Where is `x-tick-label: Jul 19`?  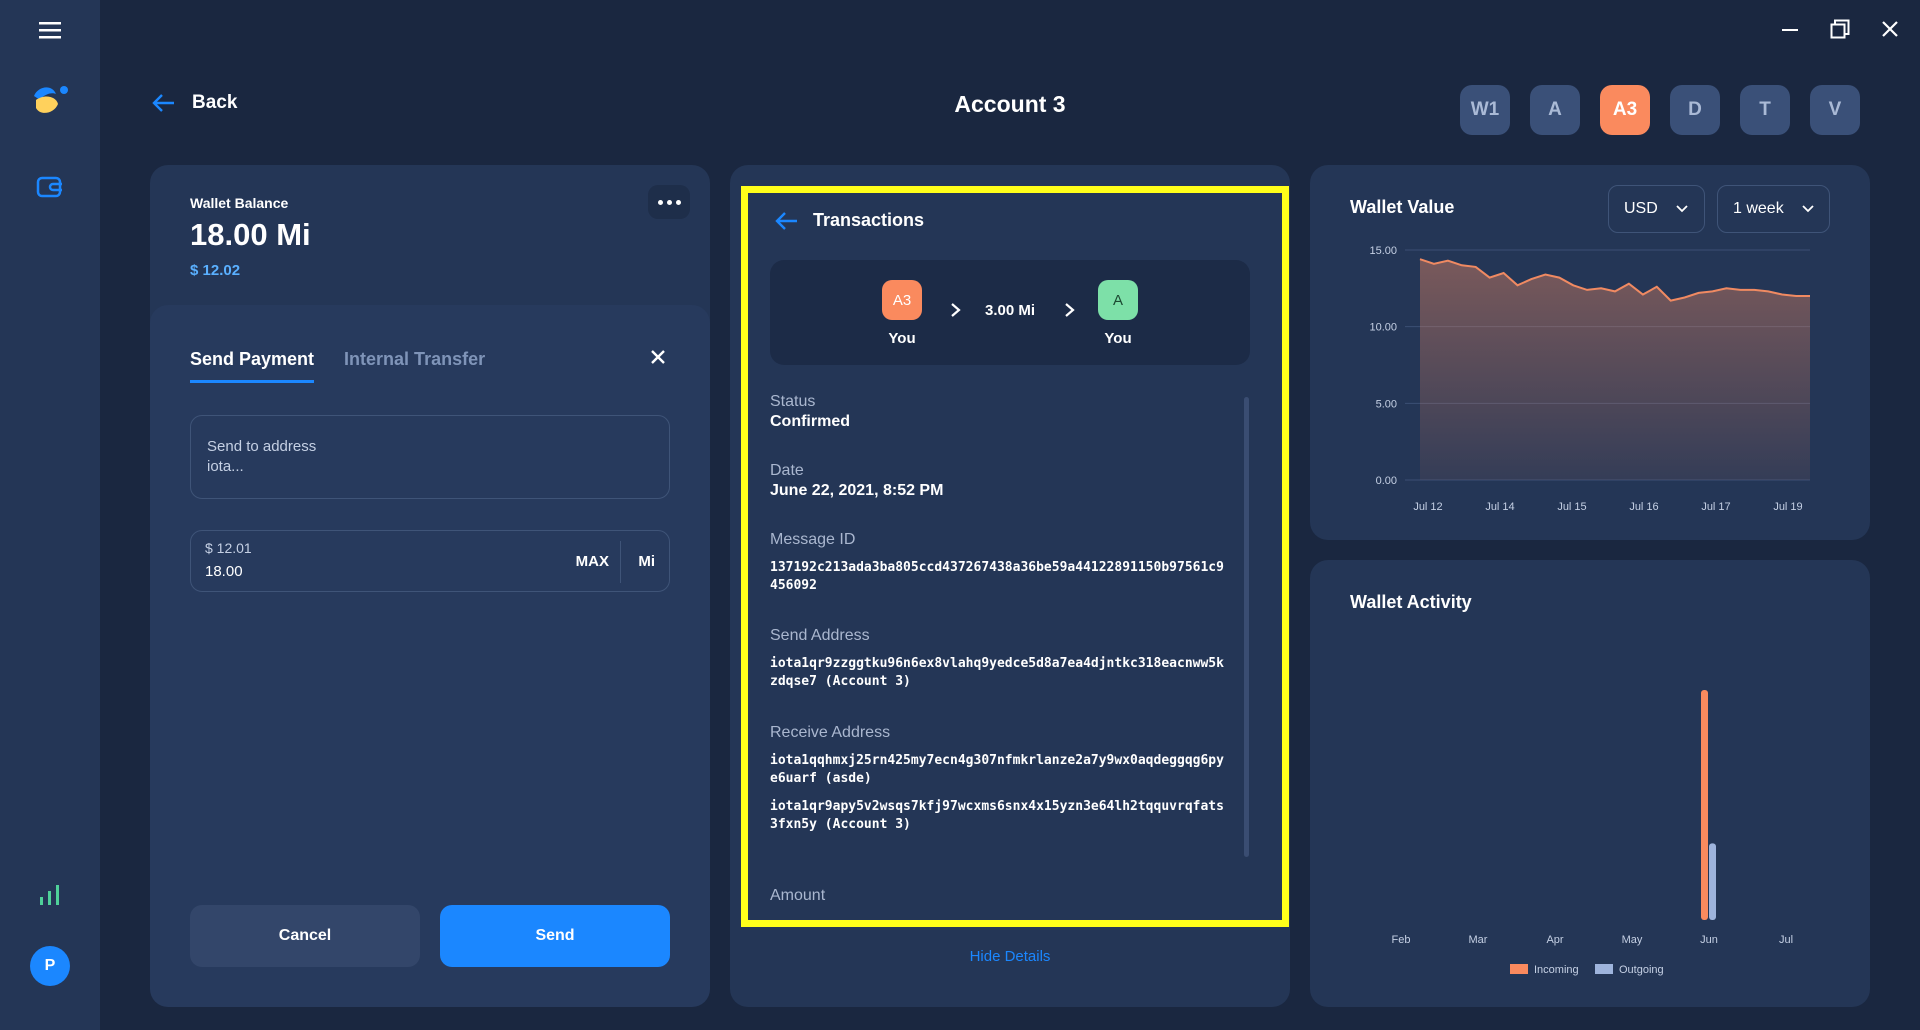
x-tick-label: Jul 19 is located at coordinates (1787, 507).